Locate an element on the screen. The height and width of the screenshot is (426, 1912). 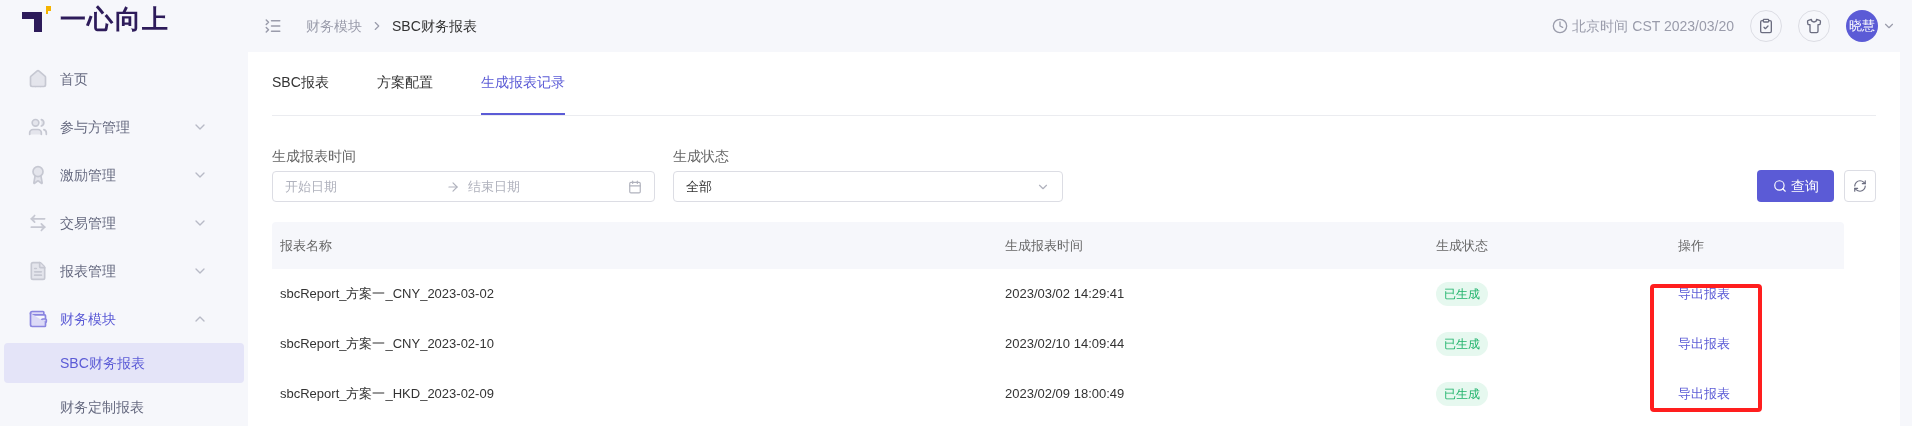
breadcrumb-item: SBC财务报表 is located at coordinates (434, 26).